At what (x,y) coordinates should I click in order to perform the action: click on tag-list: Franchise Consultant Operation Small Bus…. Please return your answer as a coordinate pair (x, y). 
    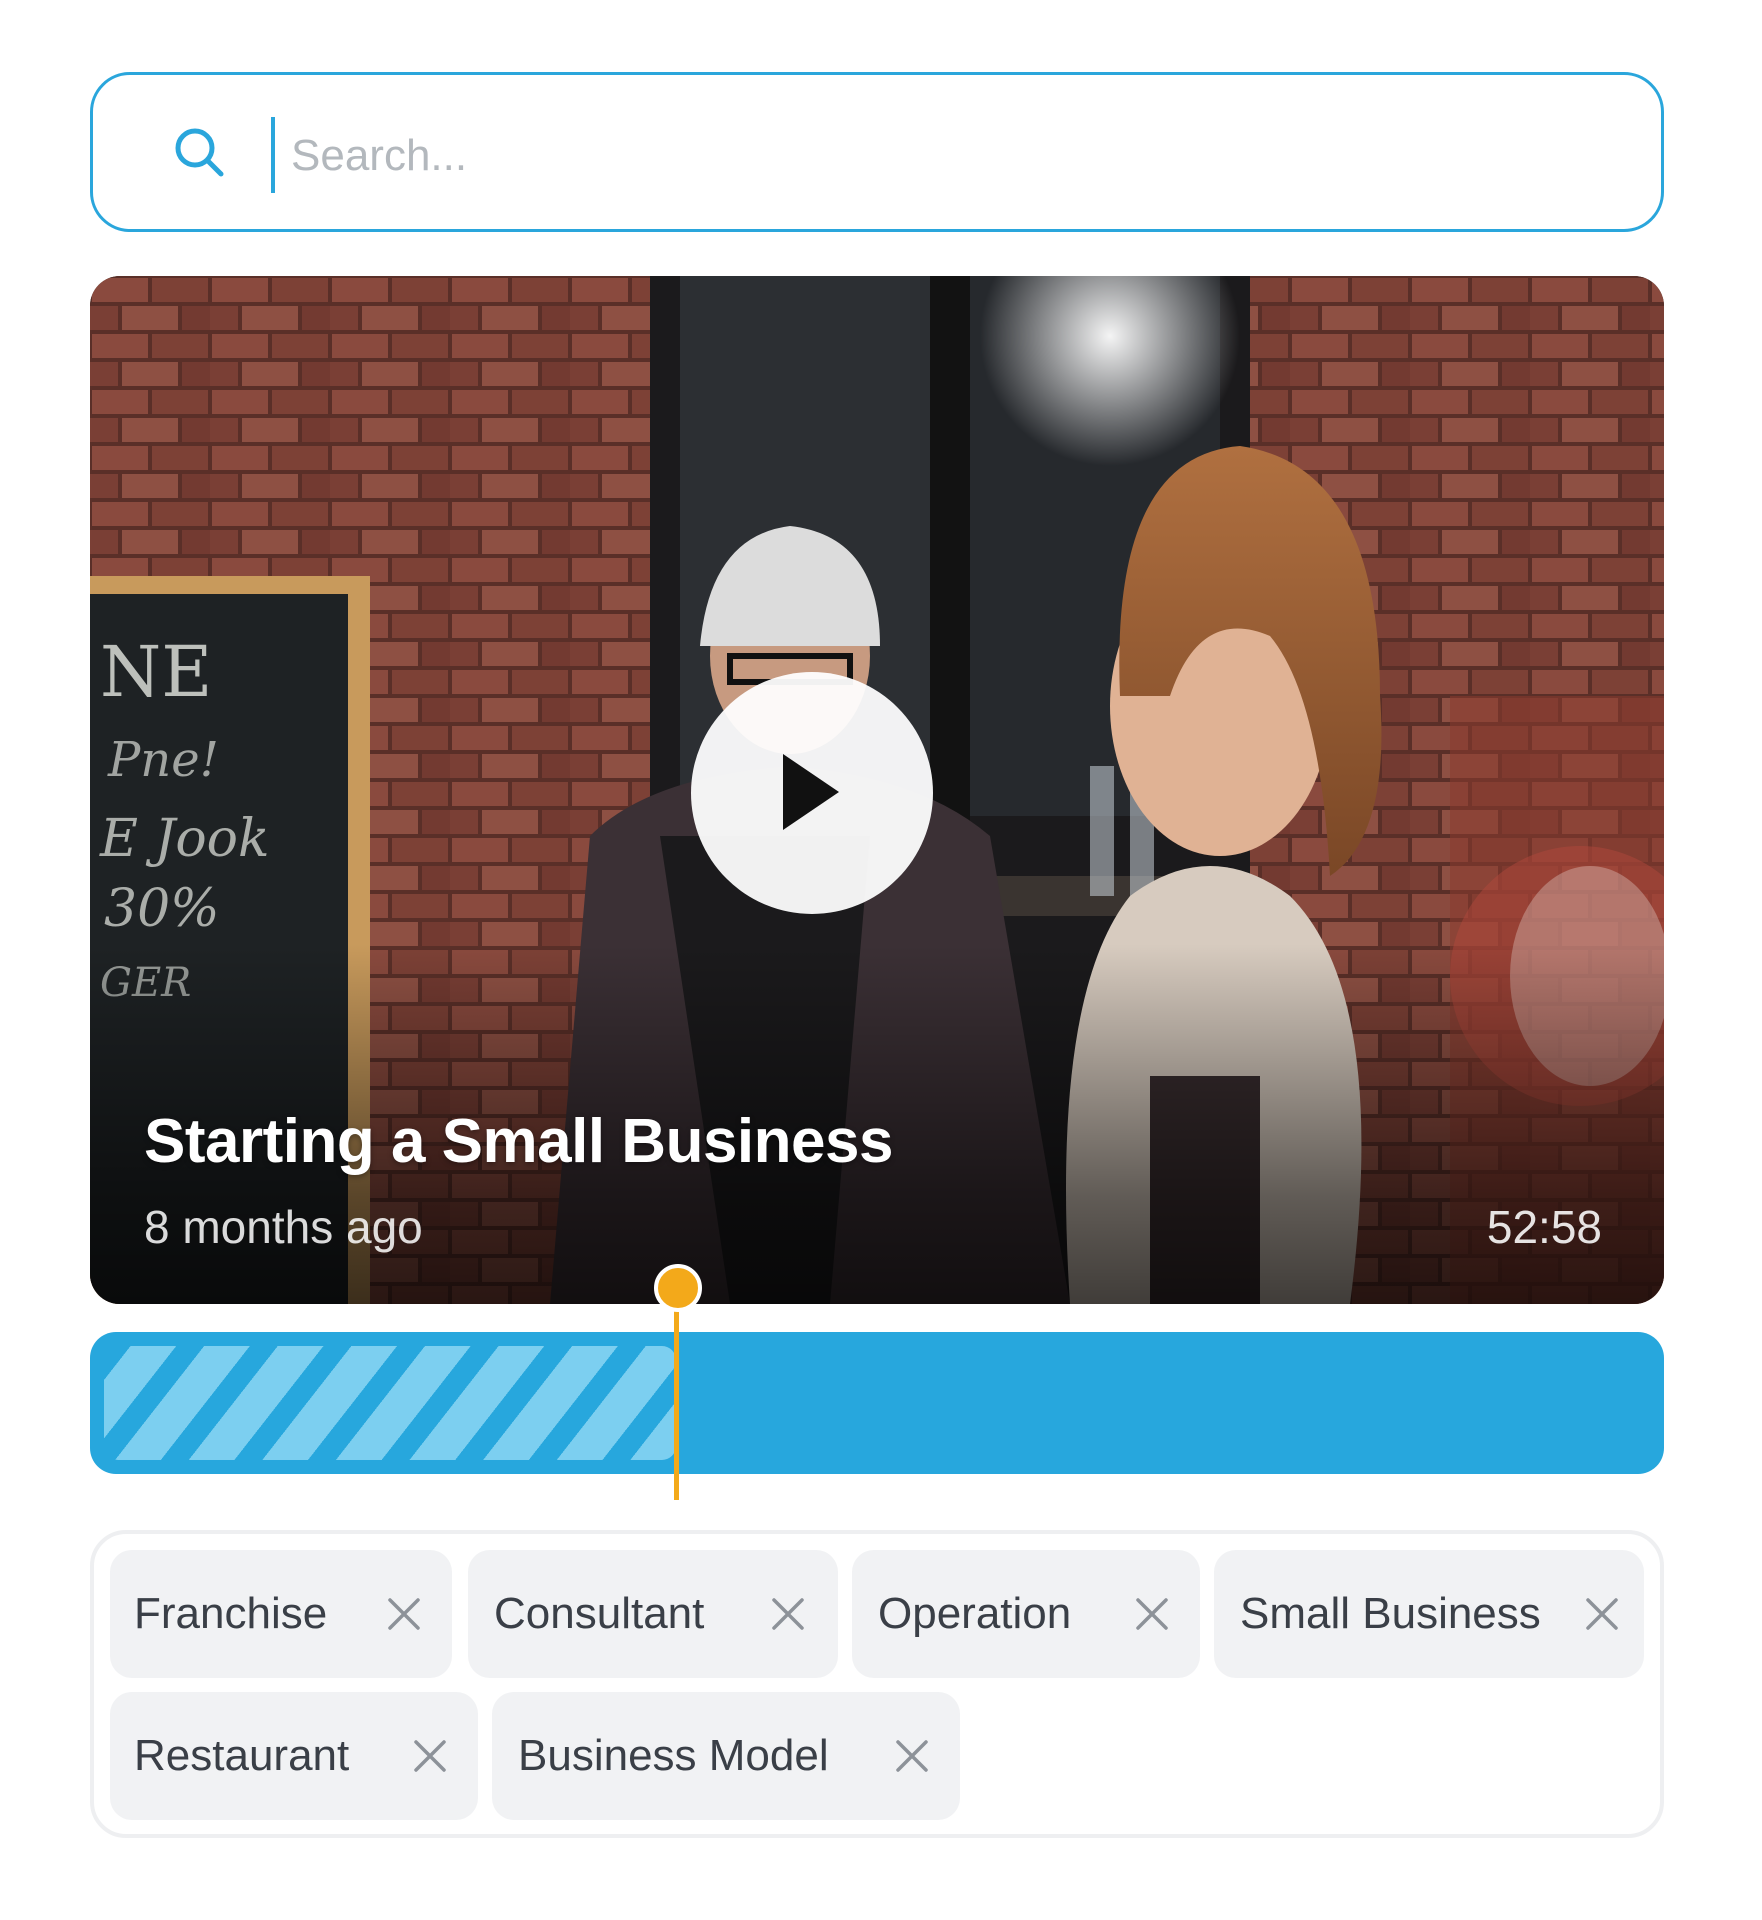
    Looking at the image, I should click on (877, 1684).